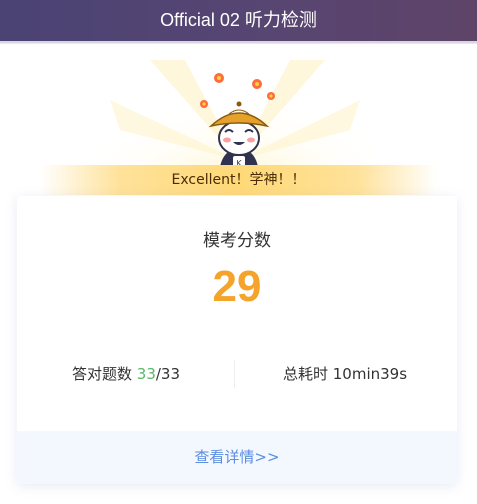  Describe the element at coordinates (237, 125) in the screenshot. I see `scholar-mascot-icon: K` at that location.